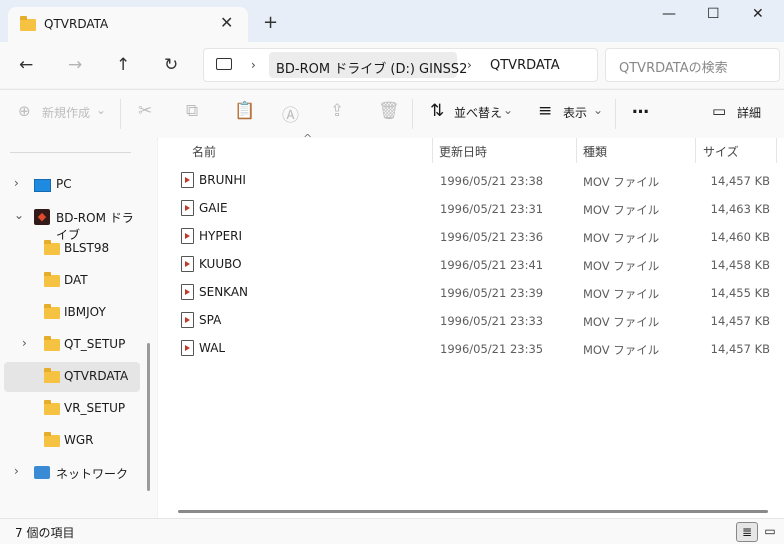  I want to click on tab-qtvrdata: QTVRDATA ✕, so click(128, 24).